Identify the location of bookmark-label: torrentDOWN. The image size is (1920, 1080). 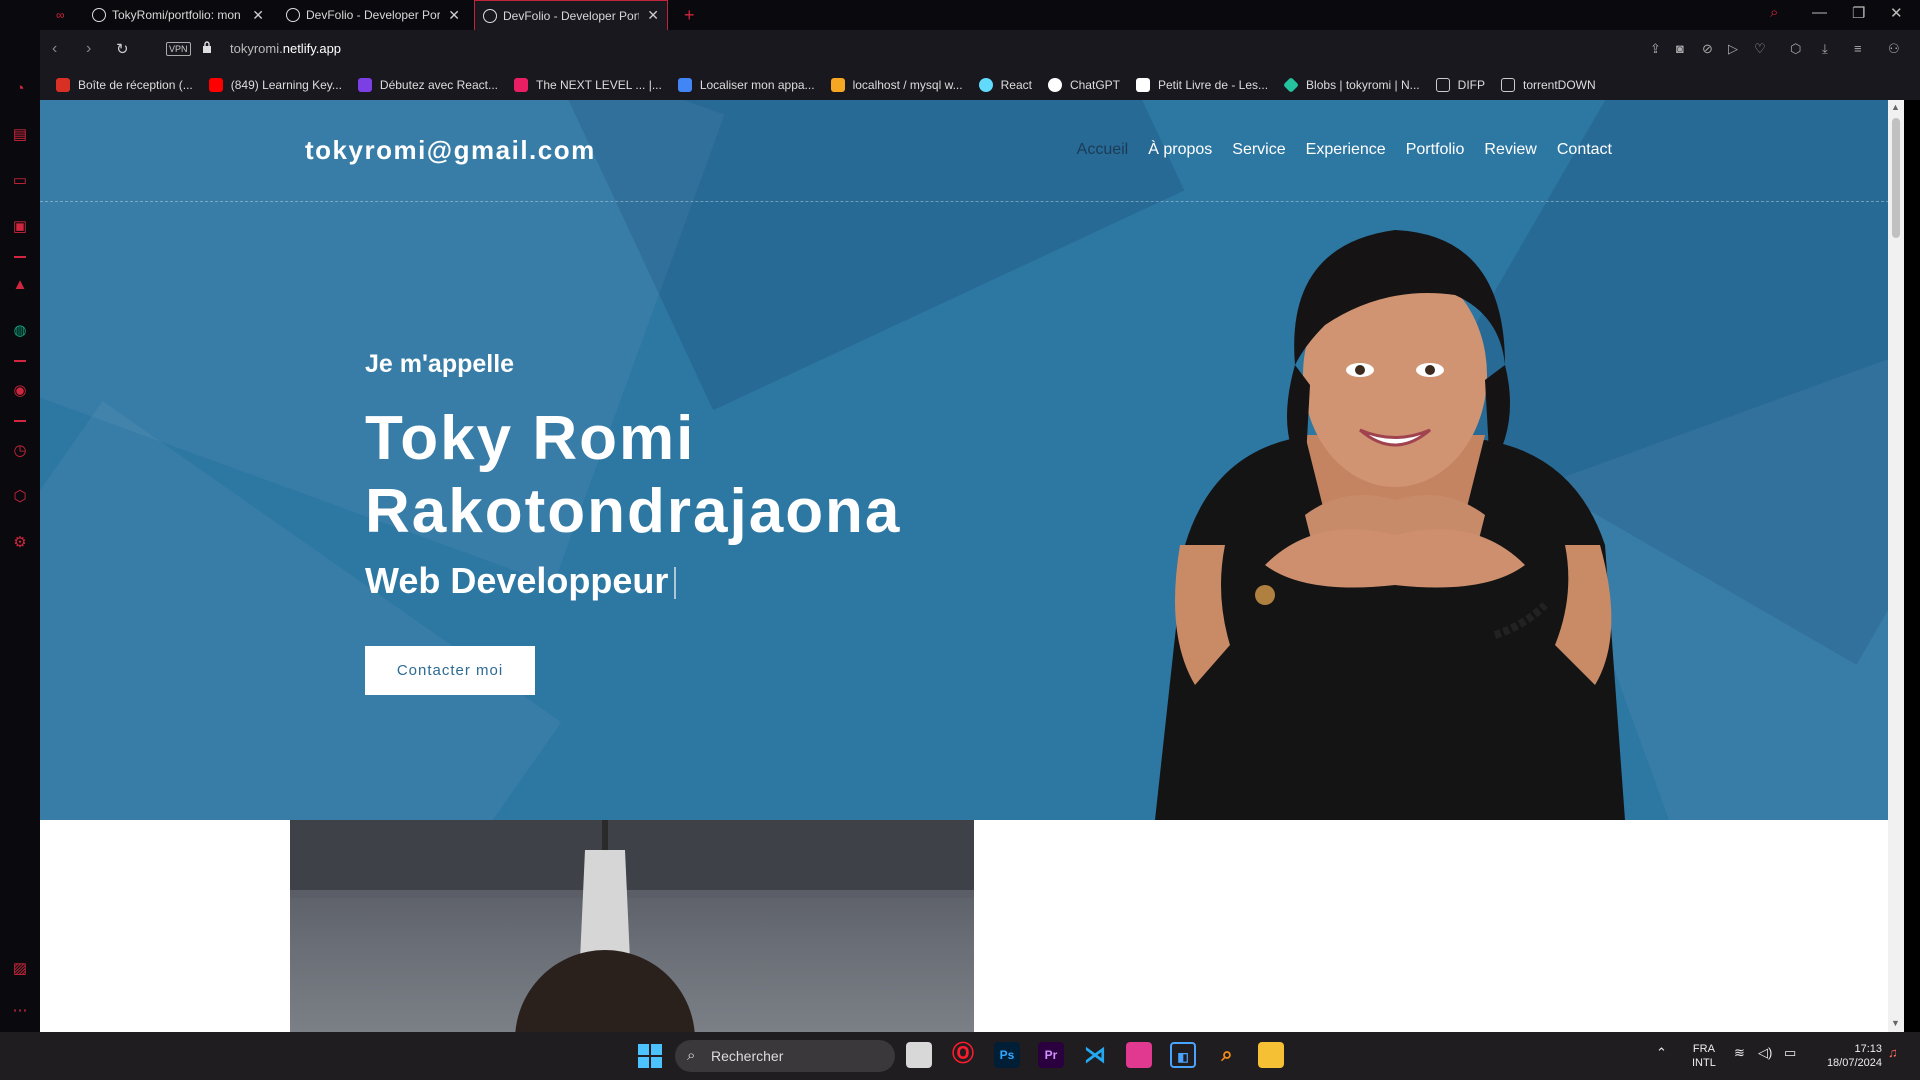
(1559, 85).